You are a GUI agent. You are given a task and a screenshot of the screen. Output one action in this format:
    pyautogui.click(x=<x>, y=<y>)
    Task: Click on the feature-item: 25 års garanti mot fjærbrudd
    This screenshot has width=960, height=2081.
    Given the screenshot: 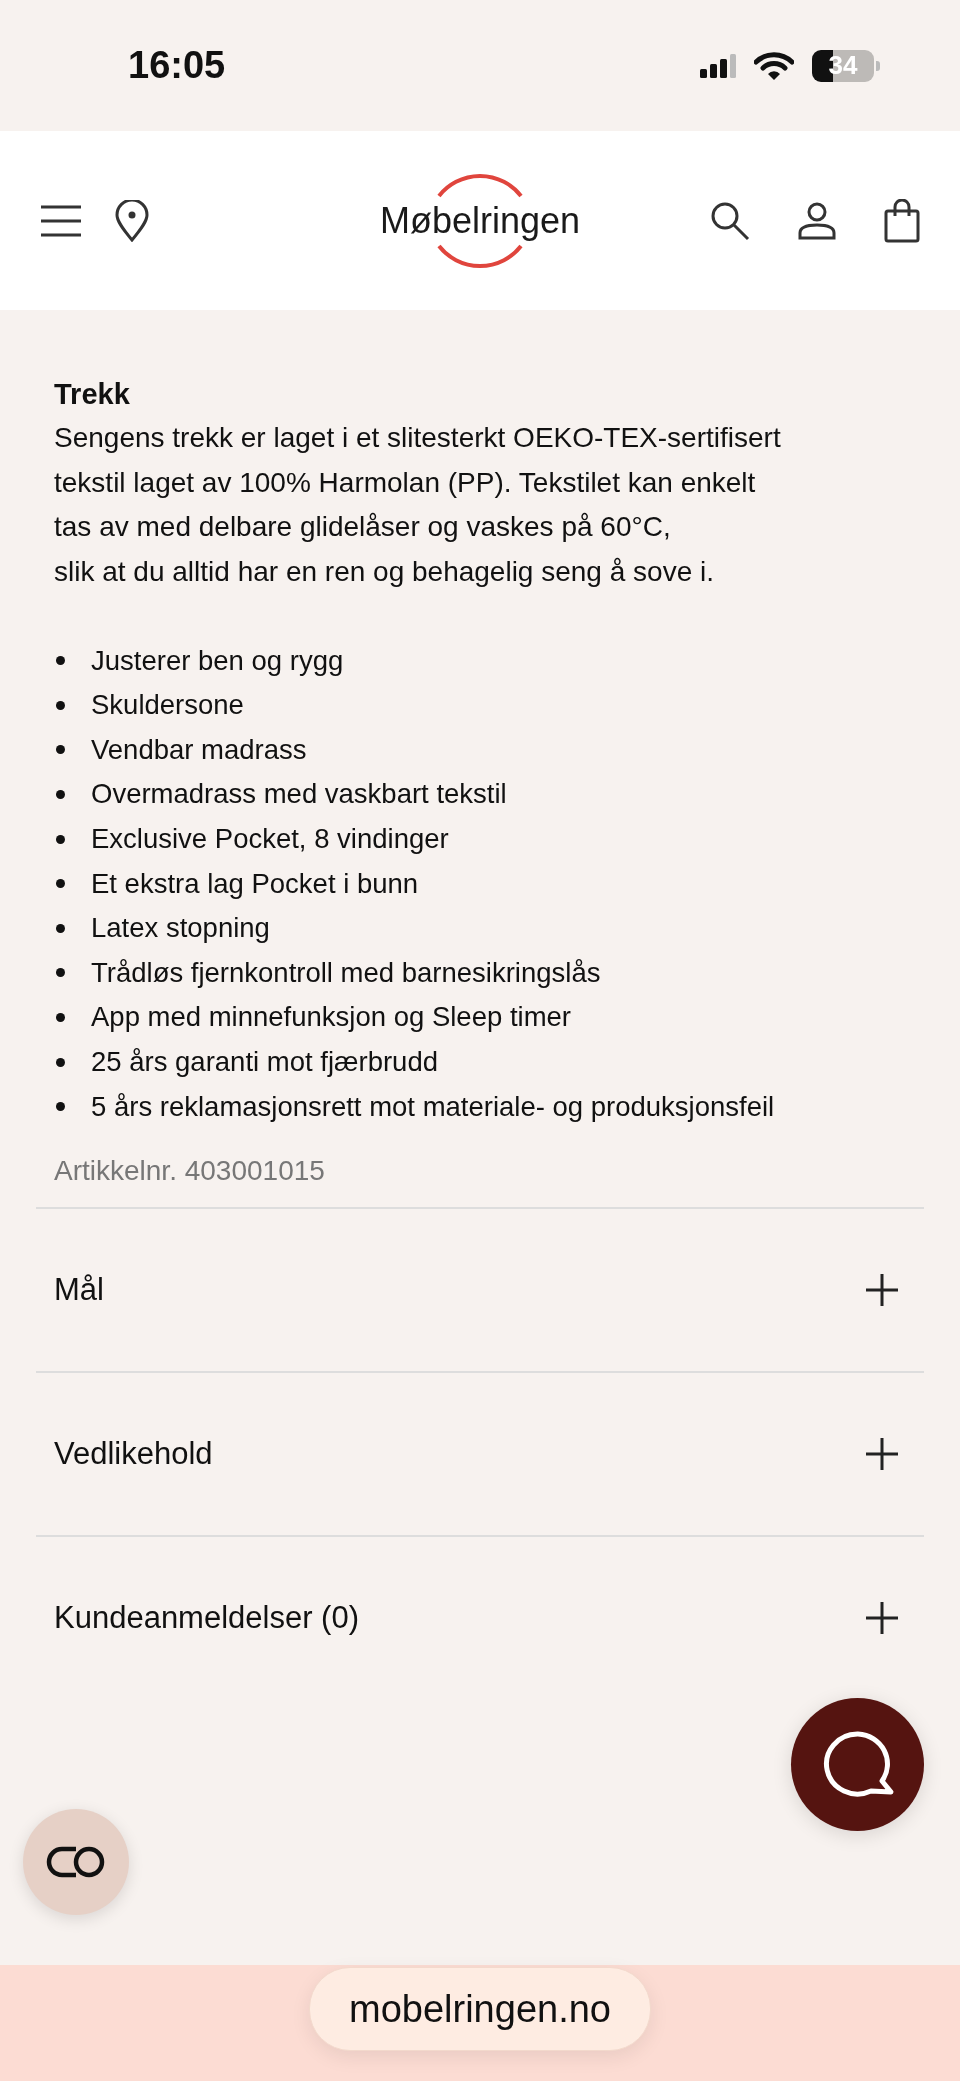 What is the action you would take?
    pyautogui.click(x=264, y=1062)
    